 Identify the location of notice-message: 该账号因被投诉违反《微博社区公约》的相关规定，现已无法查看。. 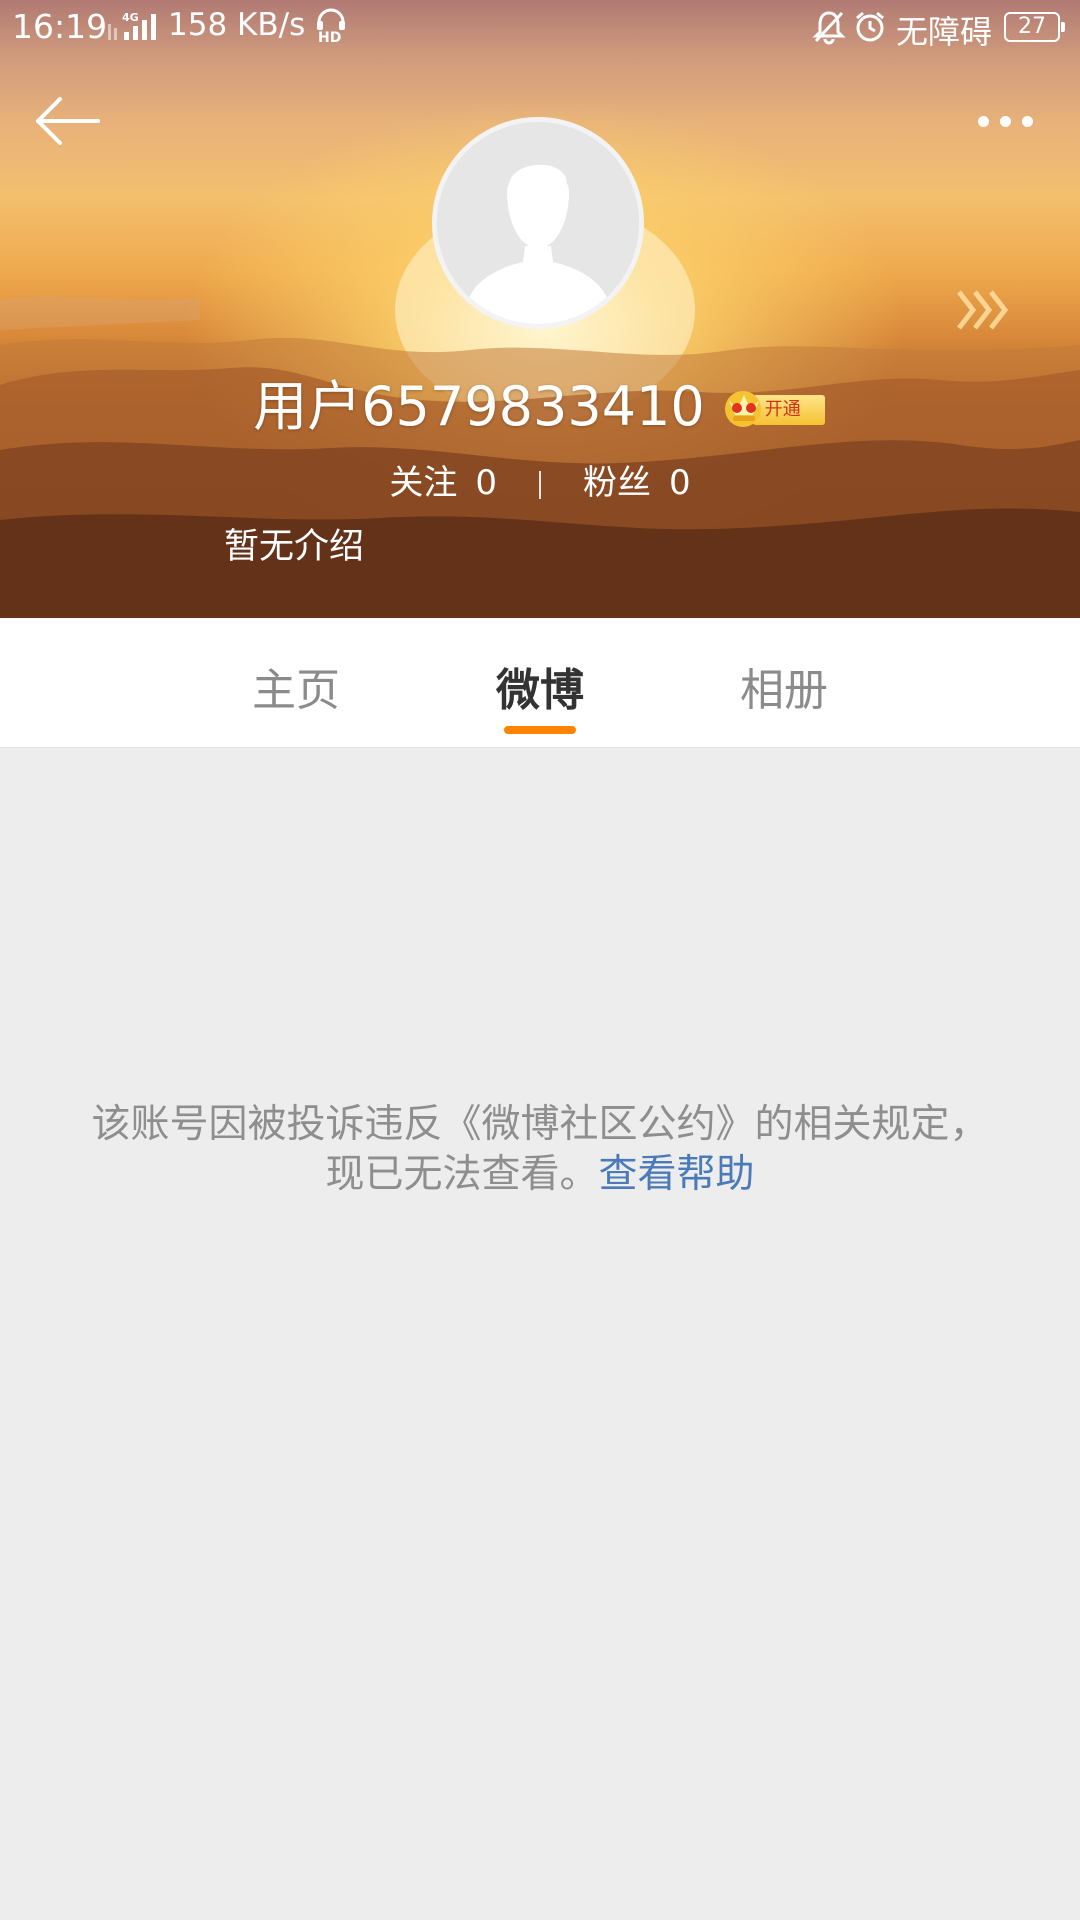
(540, 1149).